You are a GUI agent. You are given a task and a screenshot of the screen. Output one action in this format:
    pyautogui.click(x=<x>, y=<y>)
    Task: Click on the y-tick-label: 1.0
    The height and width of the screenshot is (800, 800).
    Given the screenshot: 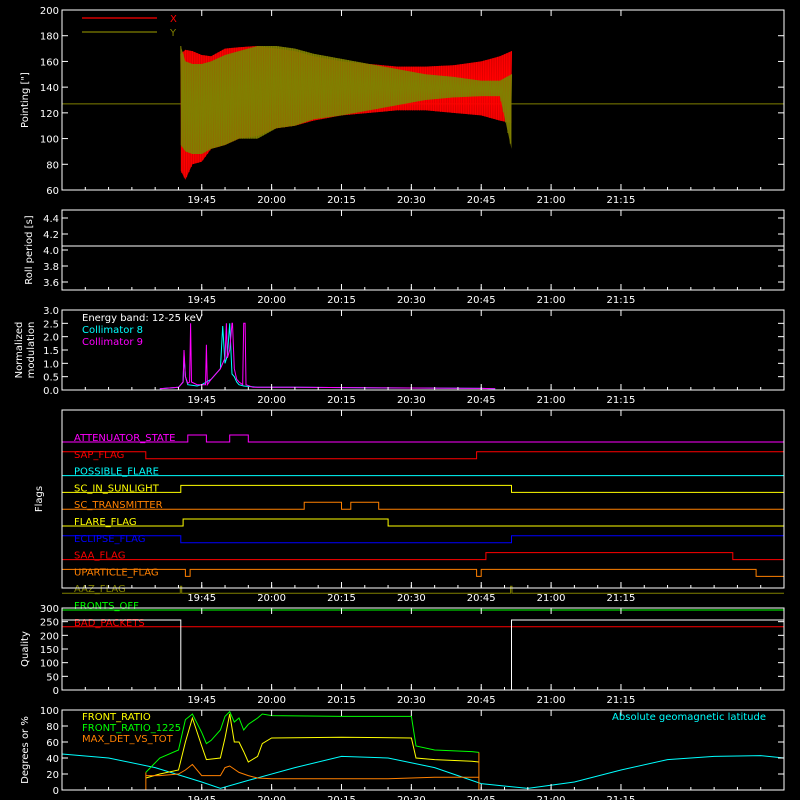 What is the action you would take?
    pyautogui.click(x=51, y=364)
    